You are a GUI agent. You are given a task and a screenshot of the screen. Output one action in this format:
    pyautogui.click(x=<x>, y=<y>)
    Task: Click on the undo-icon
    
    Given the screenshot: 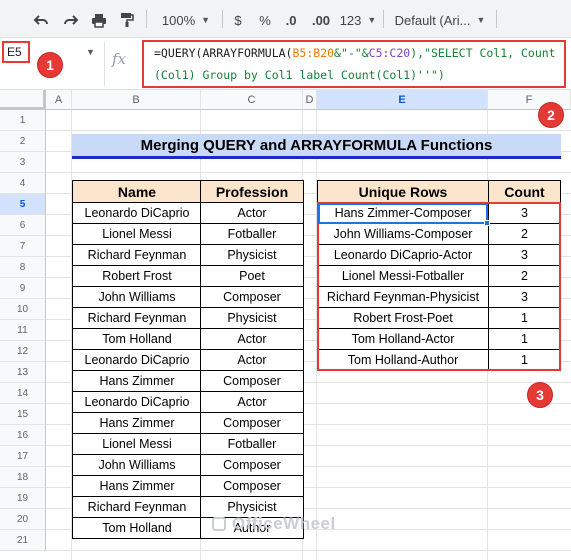 What is the action you would take?
    pyautogui.click(x=41, y=20)
    